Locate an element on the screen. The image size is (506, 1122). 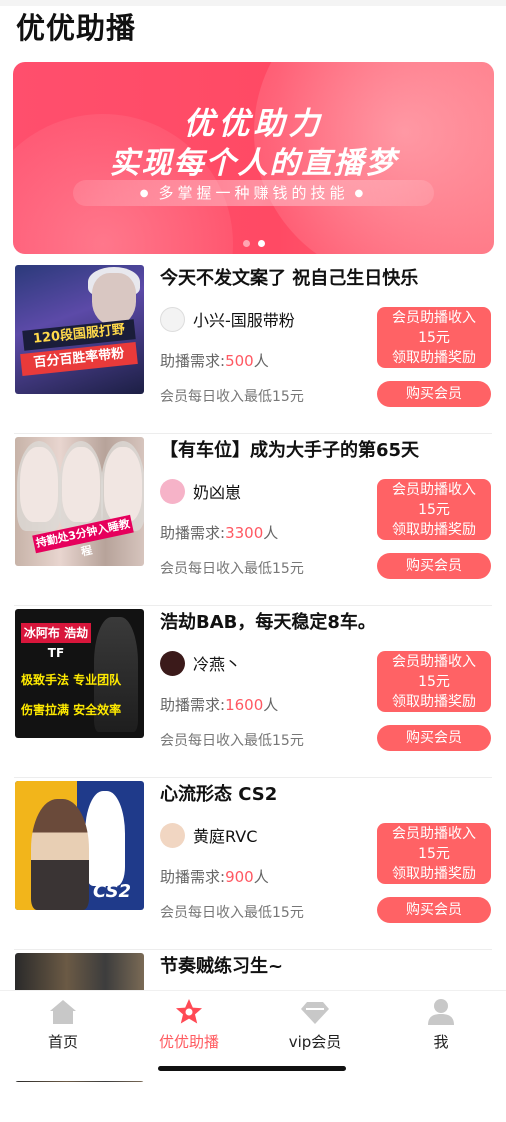
nav-home: 首页 is located at coordinates (63, 1024).